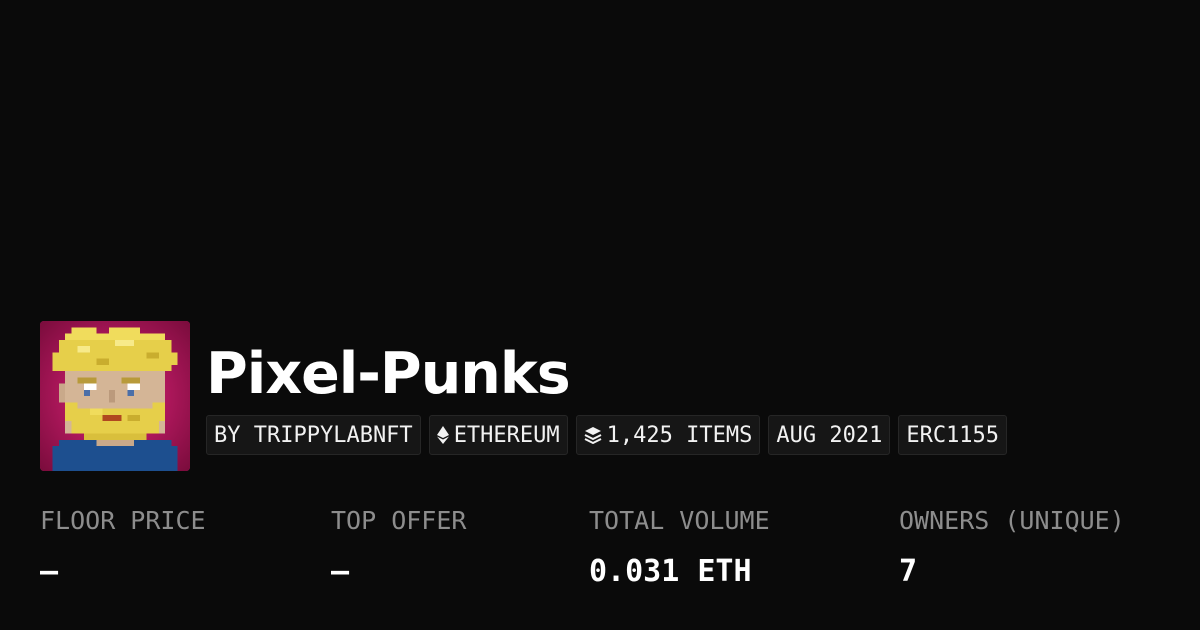 The image size is (1200, 630). What do you see at coordinates (399, 520) in the screenshot?
I see `stat-label: TOP OFFER` at bounding box center [399, 520].